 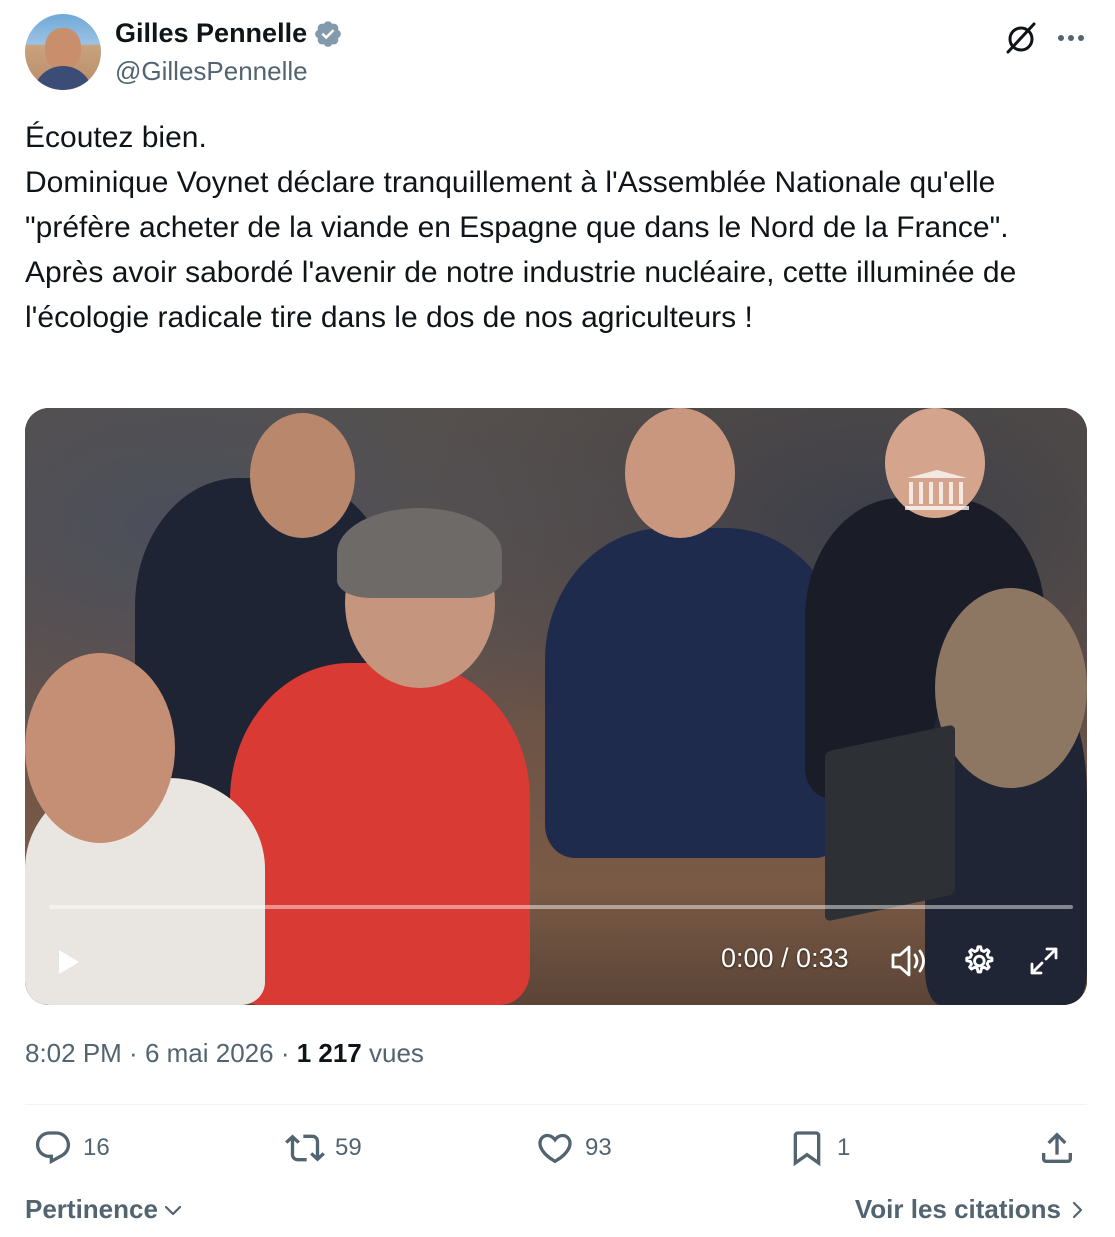 What do you see at coordinates (63, 78) in the screenshot?
I see `avatar-shirt` at bounding box center [63, 78].